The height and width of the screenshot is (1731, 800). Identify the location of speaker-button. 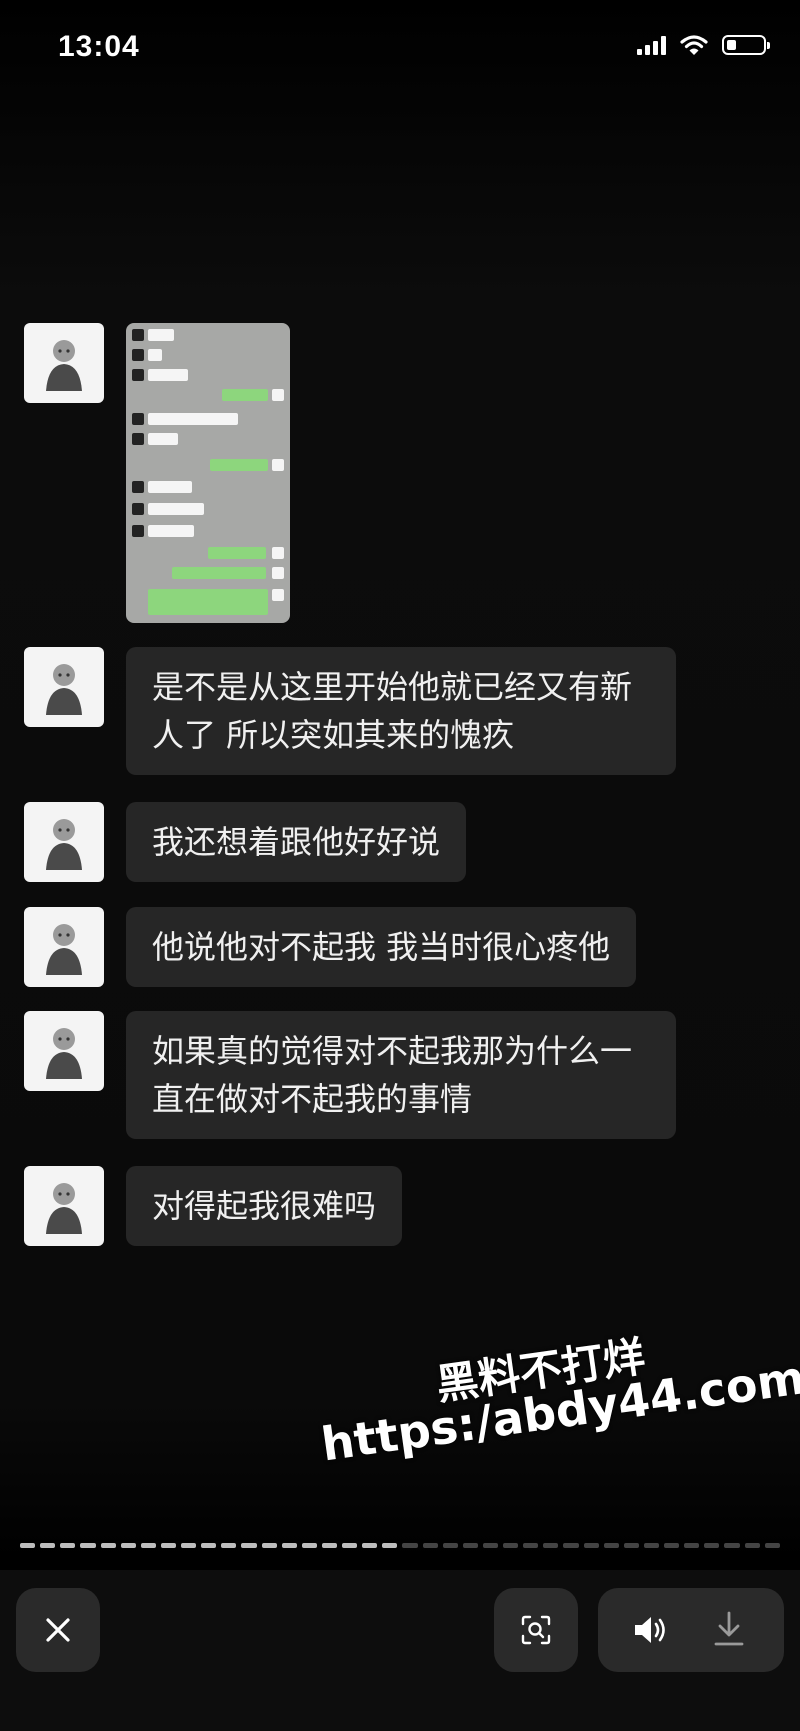
(651, 1632).